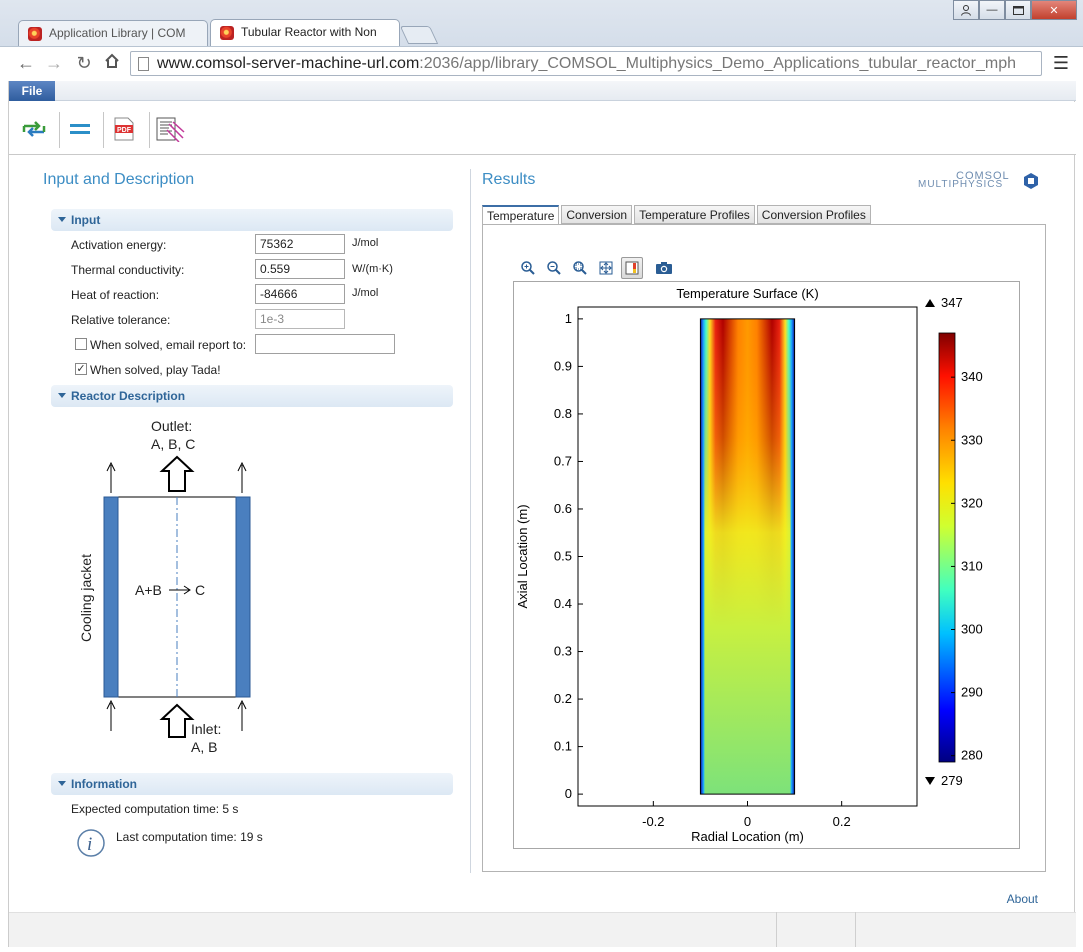  What do you see at coordinates (521, 215) in the screenshot?
I see `tab-temperature: Temperature` at bounding box center [521, 215].